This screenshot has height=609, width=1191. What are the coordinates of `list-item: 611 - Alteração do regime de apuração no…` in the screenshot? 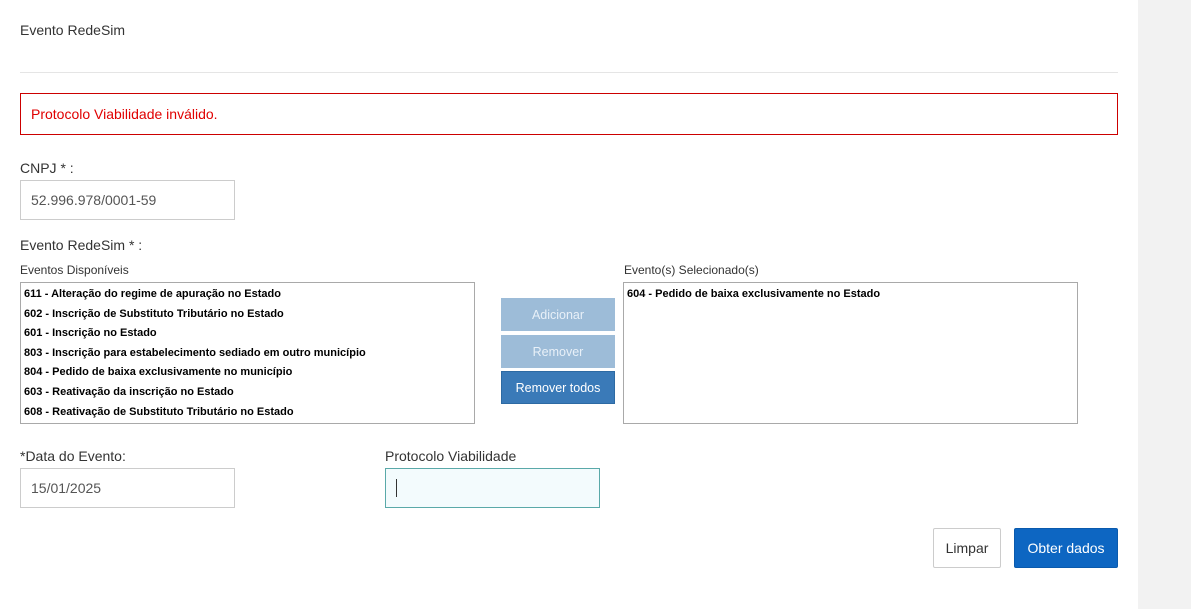 It's located at (247, 295).